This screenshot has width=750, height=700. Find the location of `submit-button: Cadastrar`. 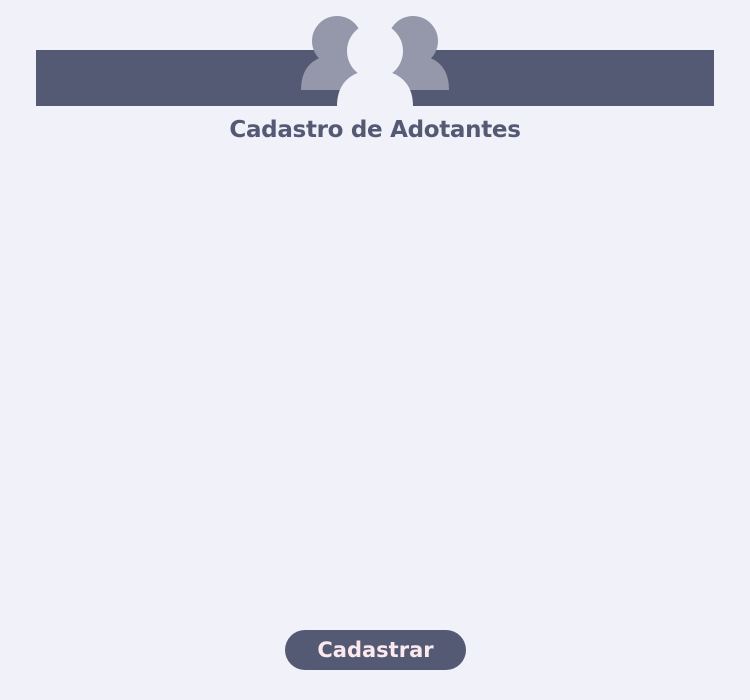

submit-button: Cadastrar is located at coordinates (375, 650).